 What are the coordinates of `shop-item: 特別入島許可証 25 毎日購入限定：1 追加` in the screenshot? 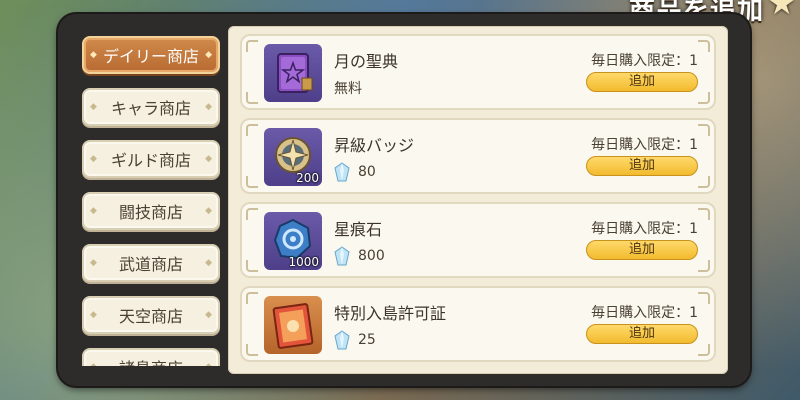 It's located at (478, 324).